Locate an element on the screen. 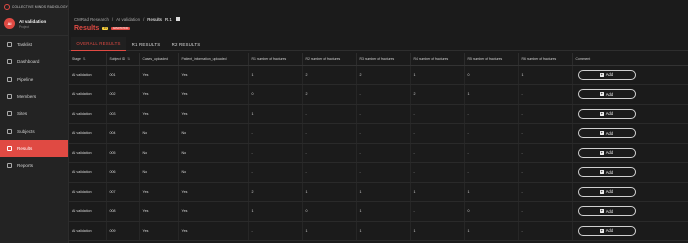  sidebar-item-results: Results is located at coordinates (34, 148).